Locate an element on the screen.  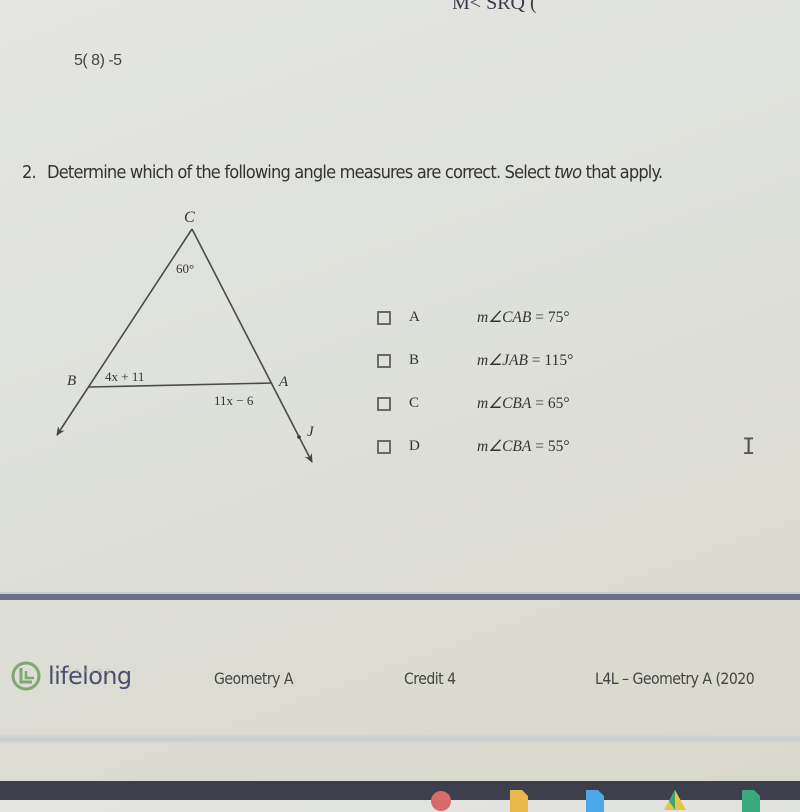
point-j is located at coordinates (299, 437).